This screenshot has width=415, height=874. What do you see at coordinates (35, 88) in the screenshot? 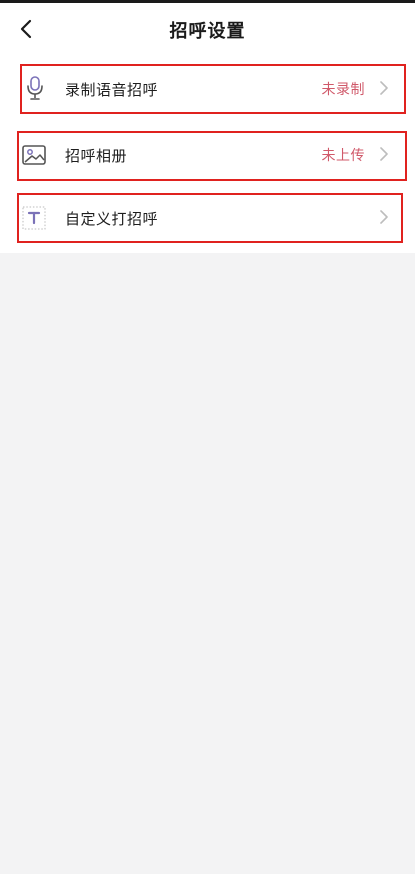
I see `microphone-icon` at bounding box center [35, 88].